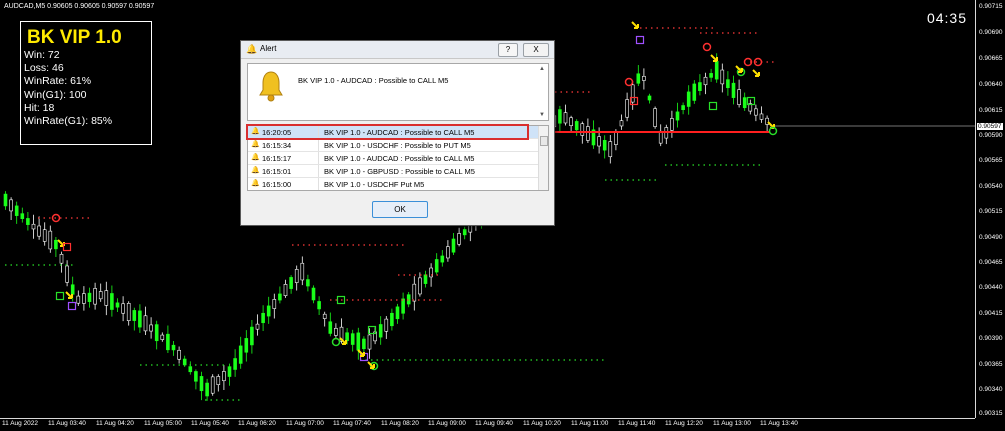 This screenshot has height=431, width=1005. What do you see at coordinates (268, 48) in the screenshot?
I see `alert-title: Alert` at bounding box center [268, 48].